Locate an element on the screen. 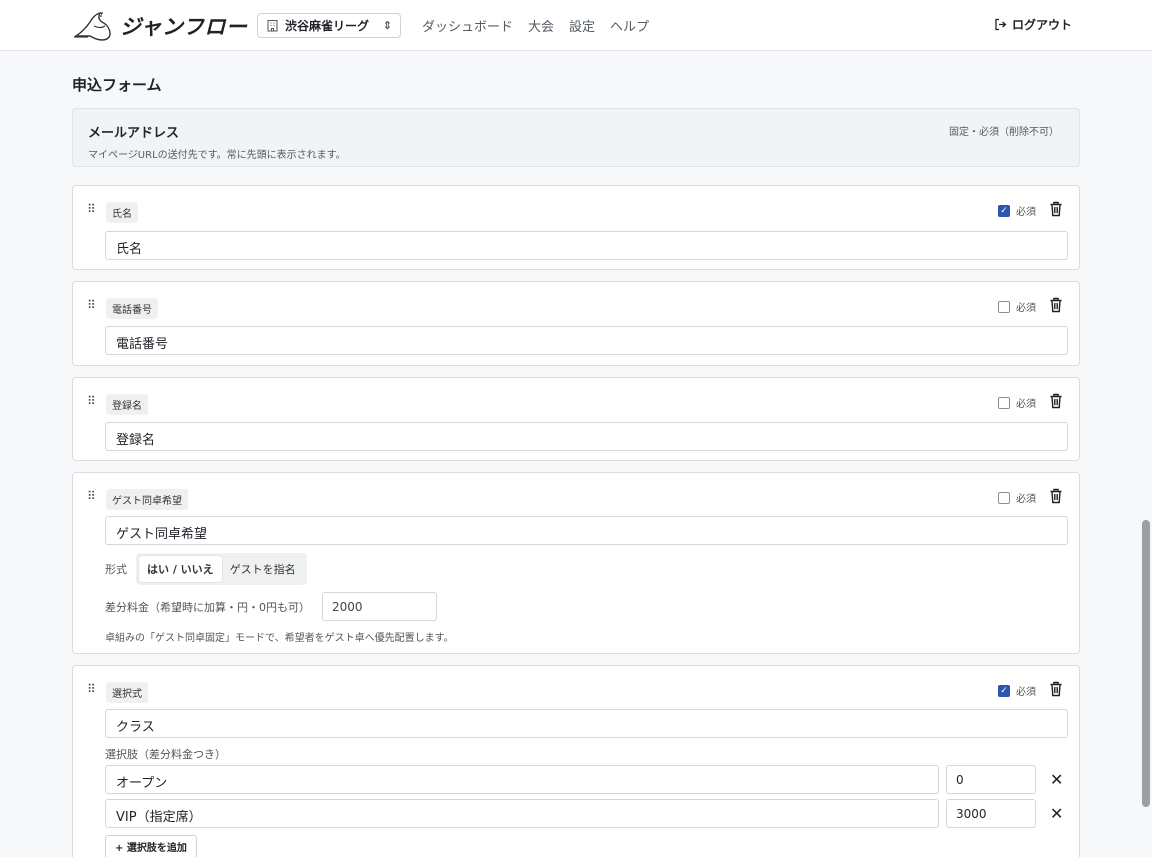 This screenshot has height=857, width=1152. field-type-badge: 登録名 is located at coordinates (127, 404).